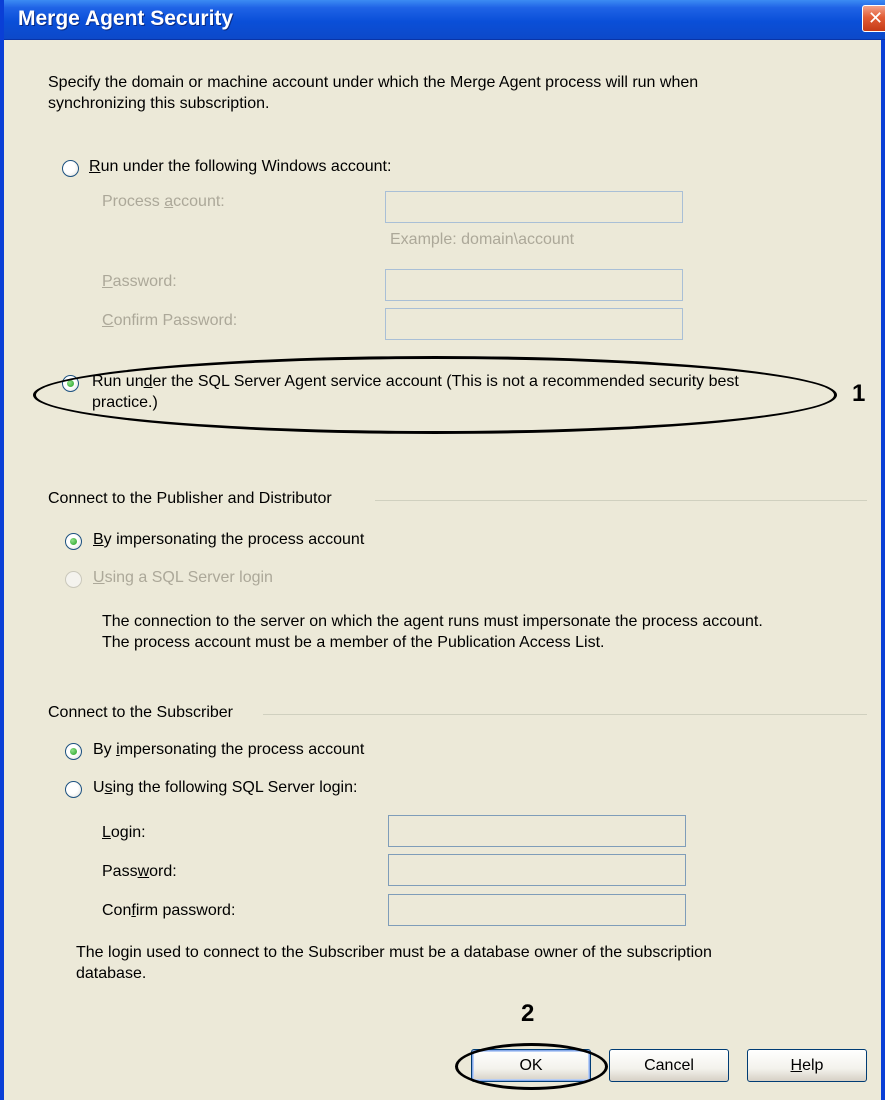 The width and height of the screenshot is (885, 1100). What do you see at coordinates (534, 285) in the screenshot?
I see `password-input` at bounding box center [534, 285].